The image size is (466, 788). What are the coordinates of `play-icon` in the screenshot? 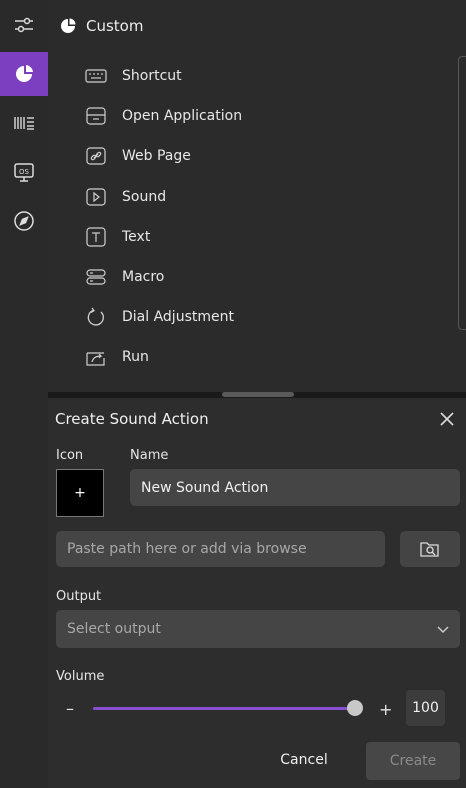 It's located at (96, 197).